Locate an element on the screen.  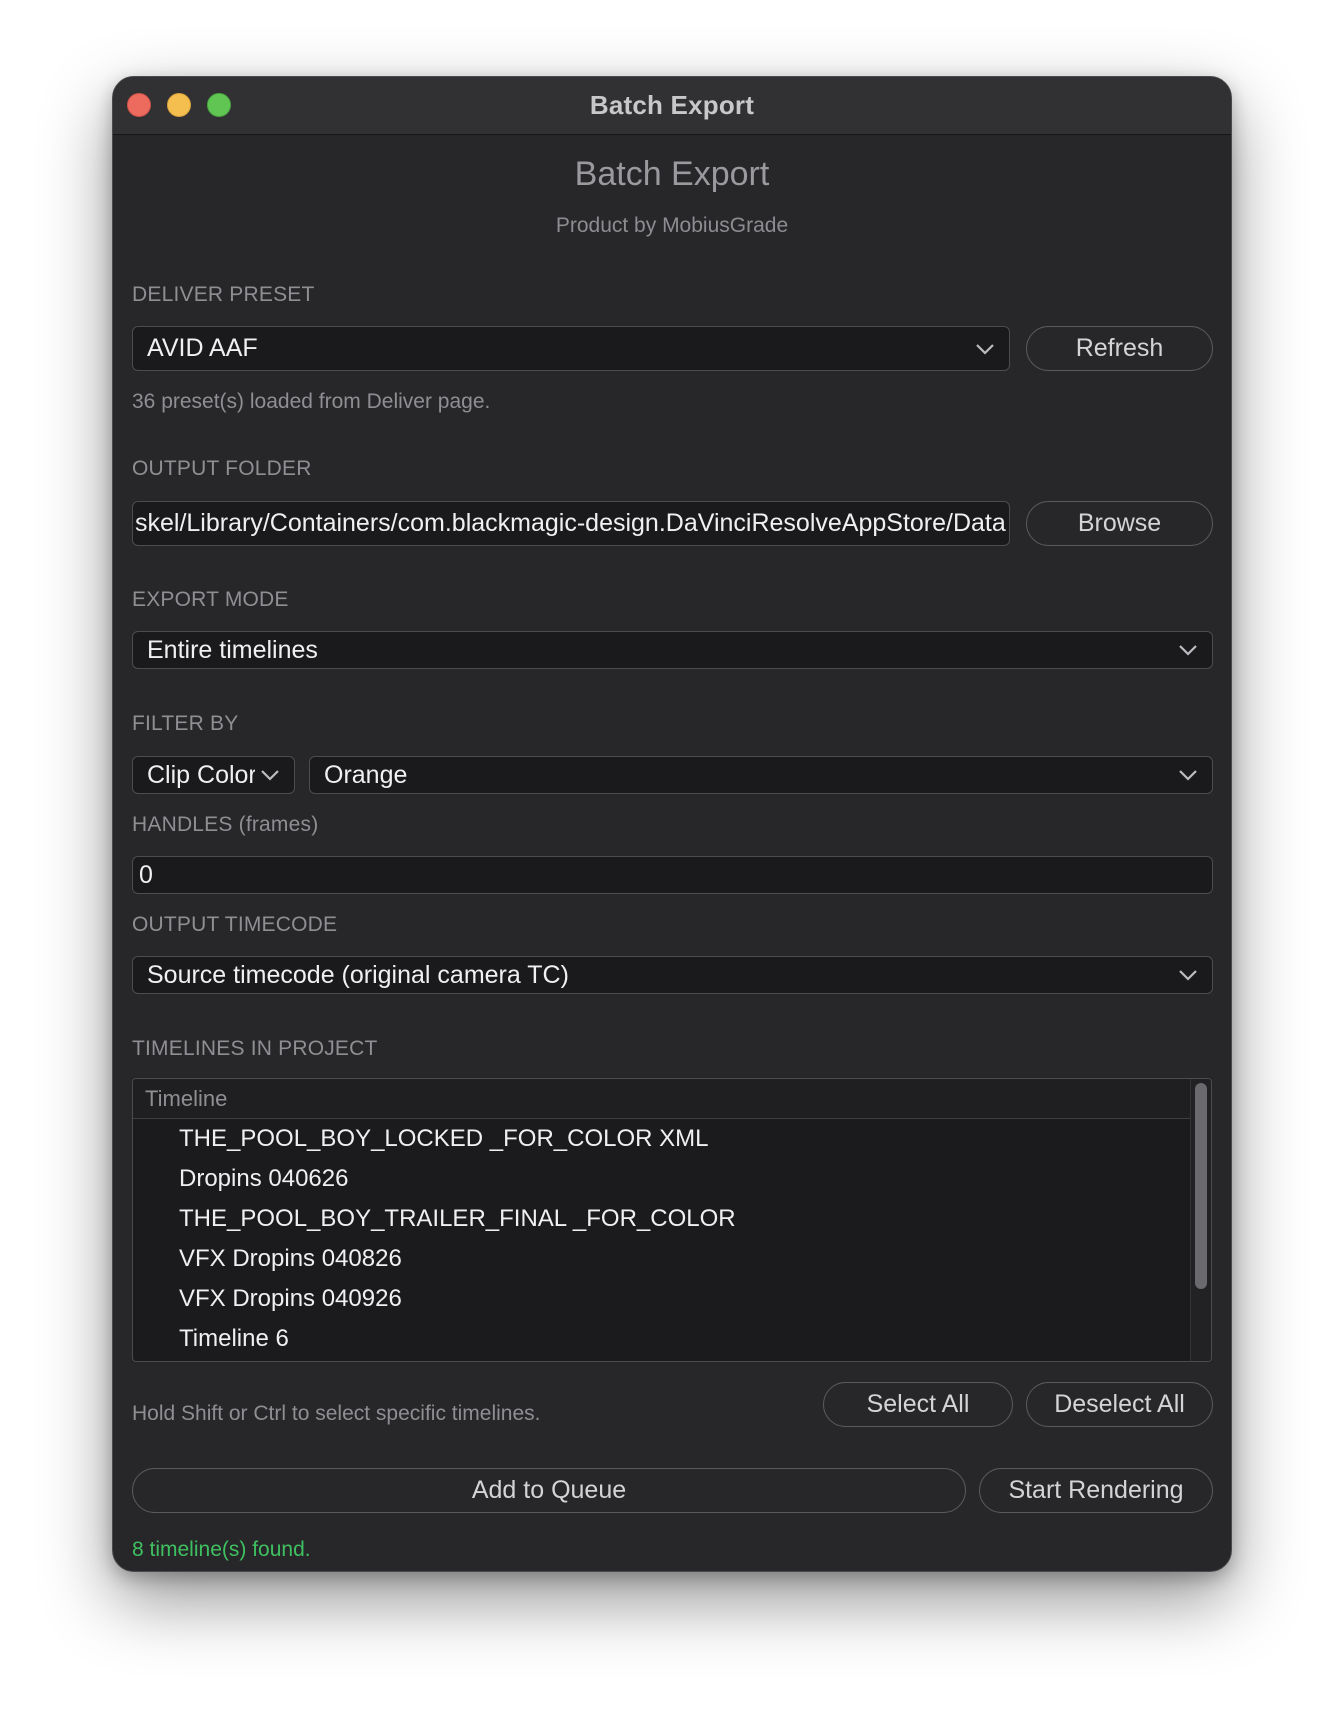
preset-count-hint: 36 preset(s) loaded from Deliver page. is located at coordinates (311, 401).